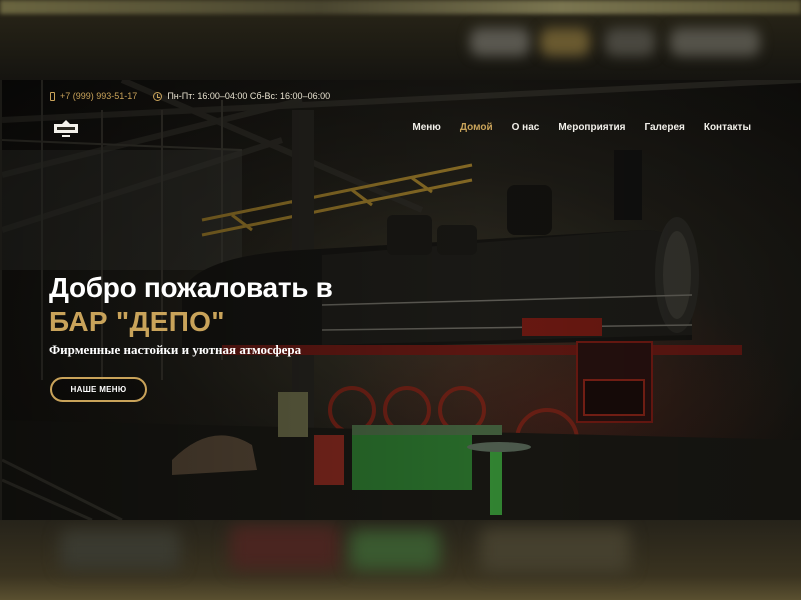  I want to click on hero-title-line1: Добро пожаловать в, so click(191, 287).